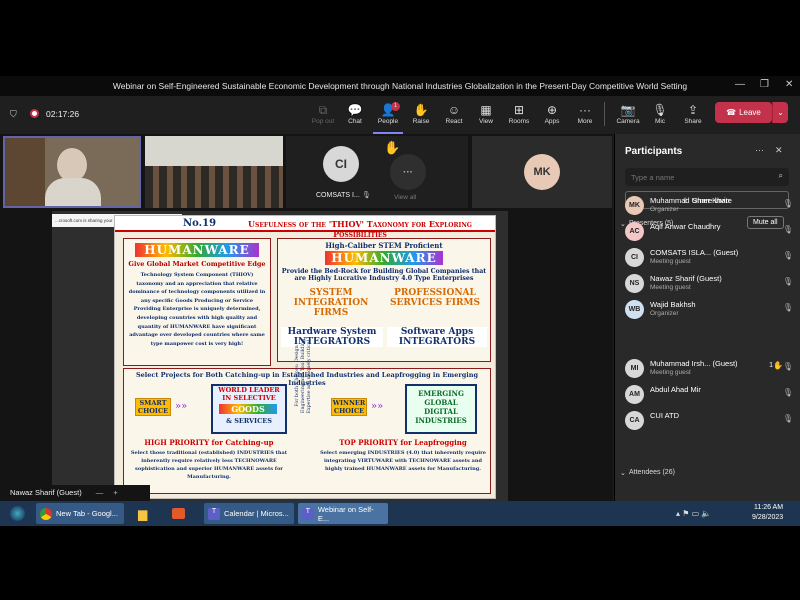 The height and width of the screenshot is (600, 800). Describe the element at coordinates (693, 110) in the screenshot. I see `share-icon: ⇪` at that location.